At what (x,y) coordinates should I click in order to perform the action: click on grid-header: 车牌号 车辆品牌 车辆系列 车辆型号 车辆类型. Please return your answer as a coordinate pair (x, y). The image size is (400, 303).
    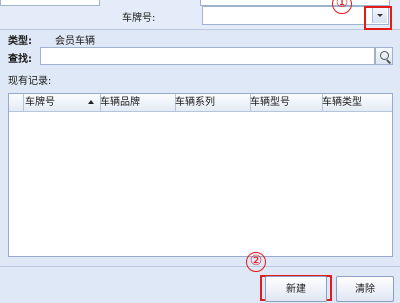
    Looking at the image, I should click on (200, 103).